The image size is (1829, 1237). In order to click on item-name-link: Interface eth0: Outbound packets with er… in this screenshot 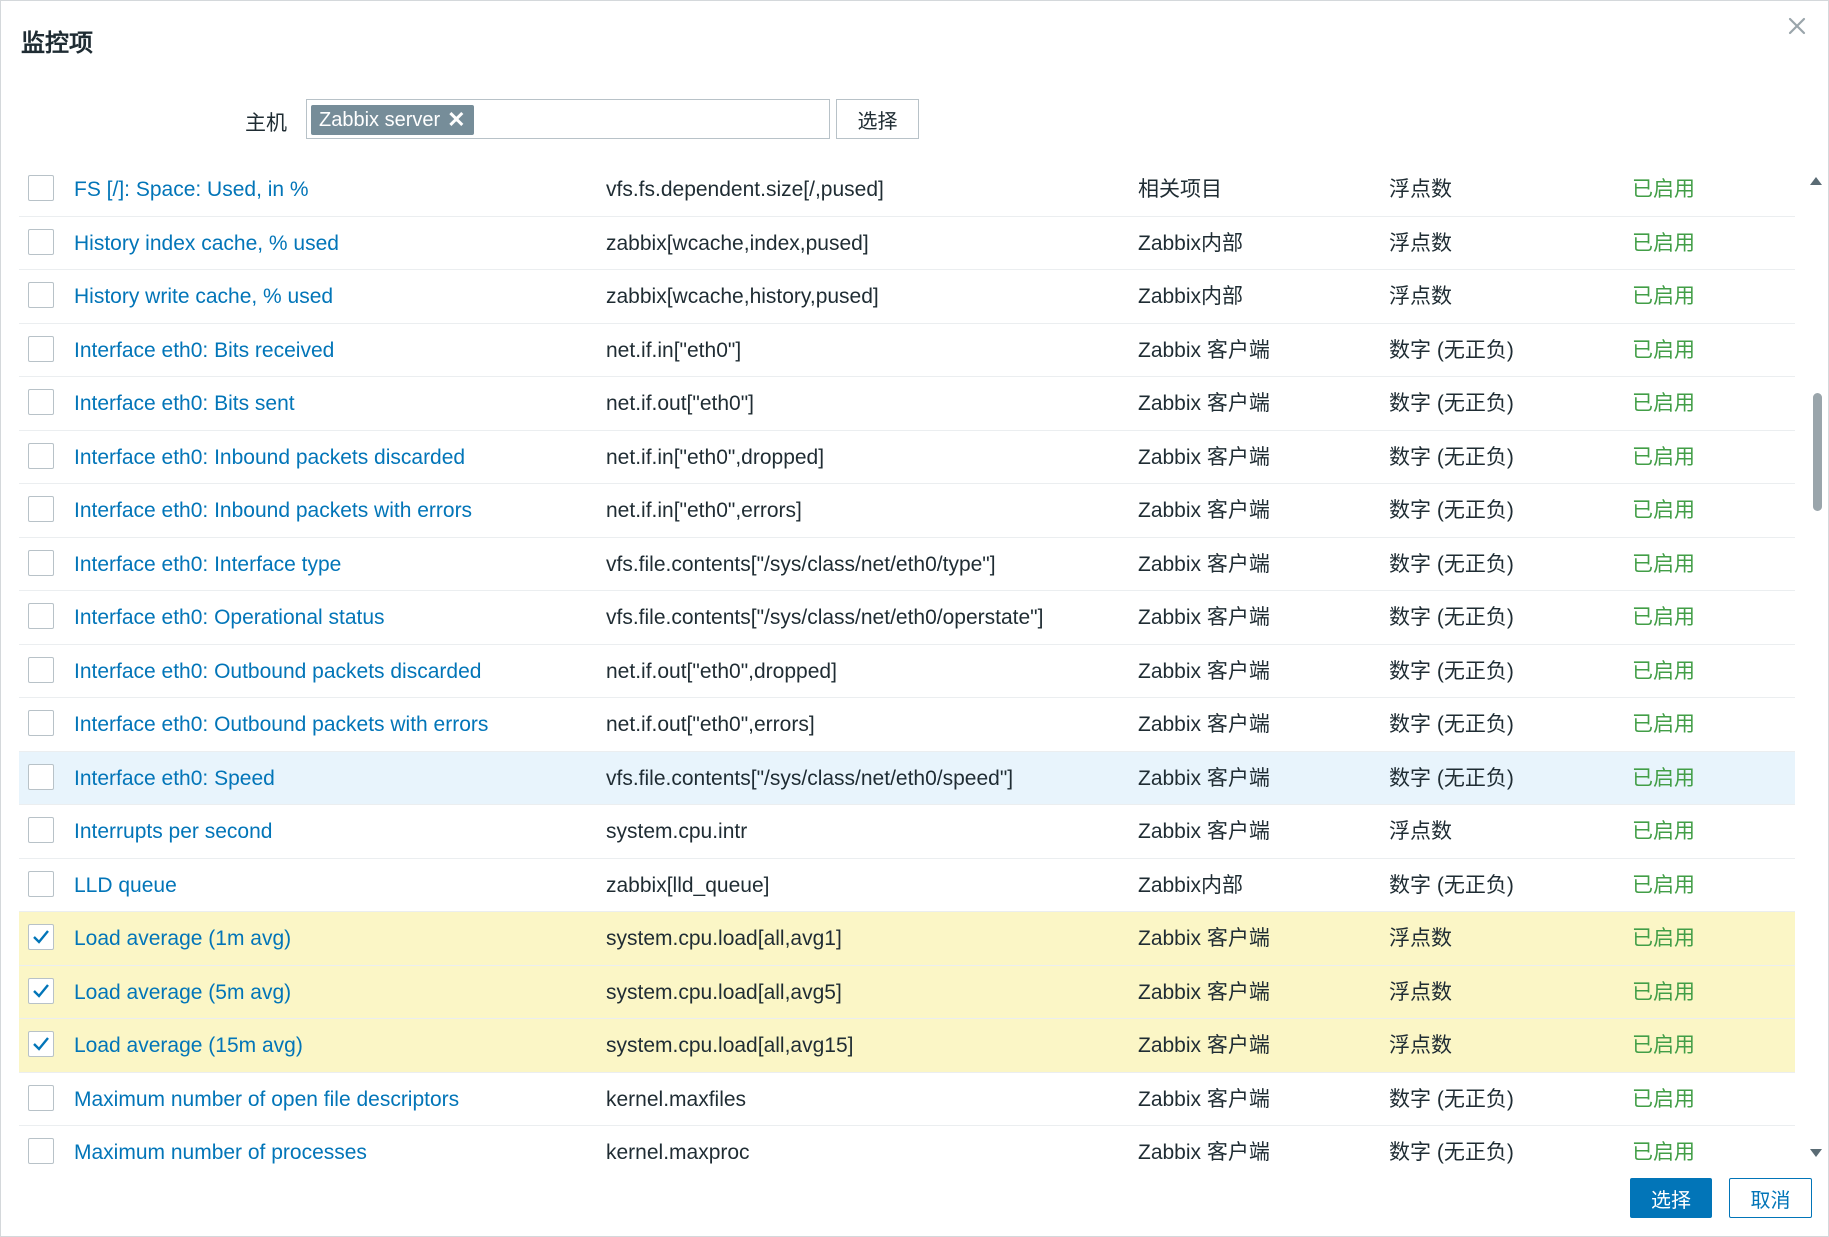, I will do `click(281, 724)`.